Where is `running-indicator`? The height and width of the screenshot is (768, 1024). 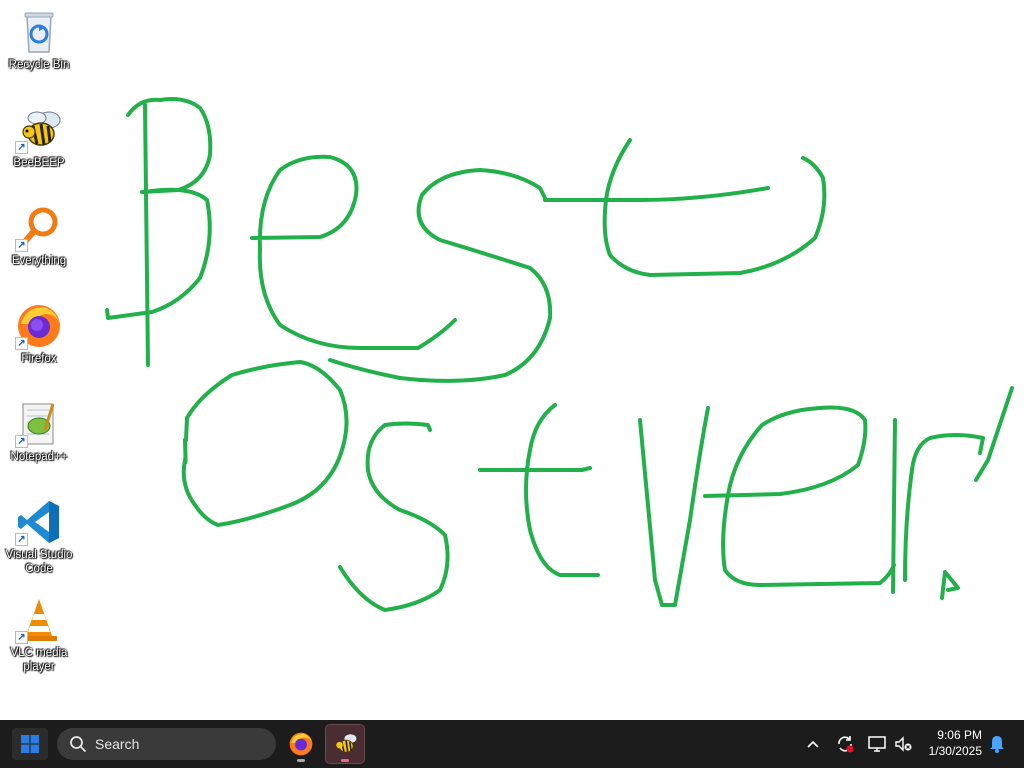
running-indicator is located at coordinates (301, 760).